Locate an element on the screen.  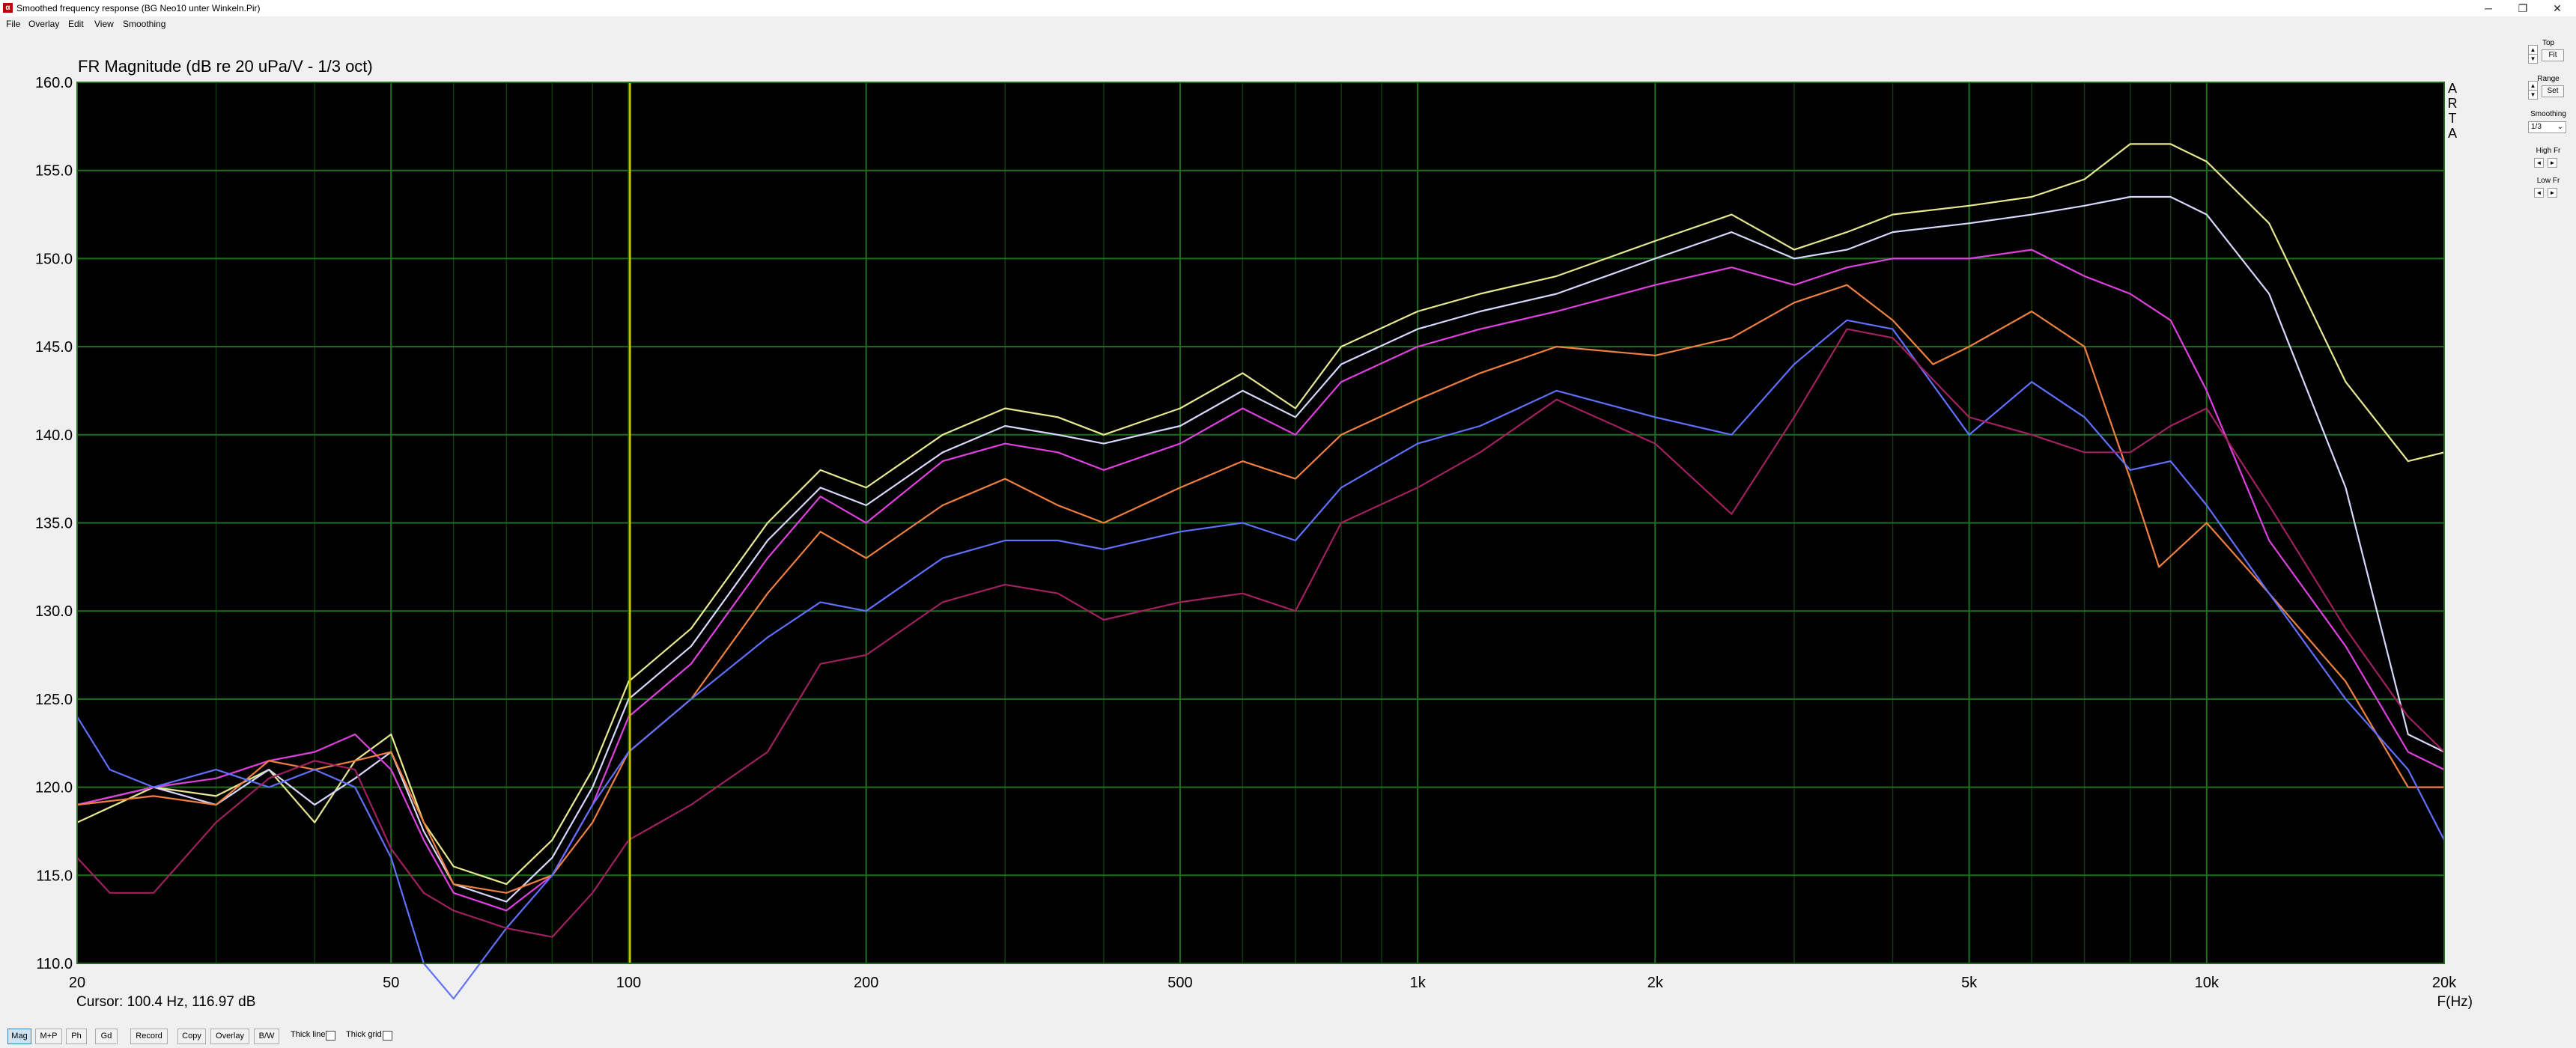
arta-letter-a2: A is located at coordinates (2452, 133).